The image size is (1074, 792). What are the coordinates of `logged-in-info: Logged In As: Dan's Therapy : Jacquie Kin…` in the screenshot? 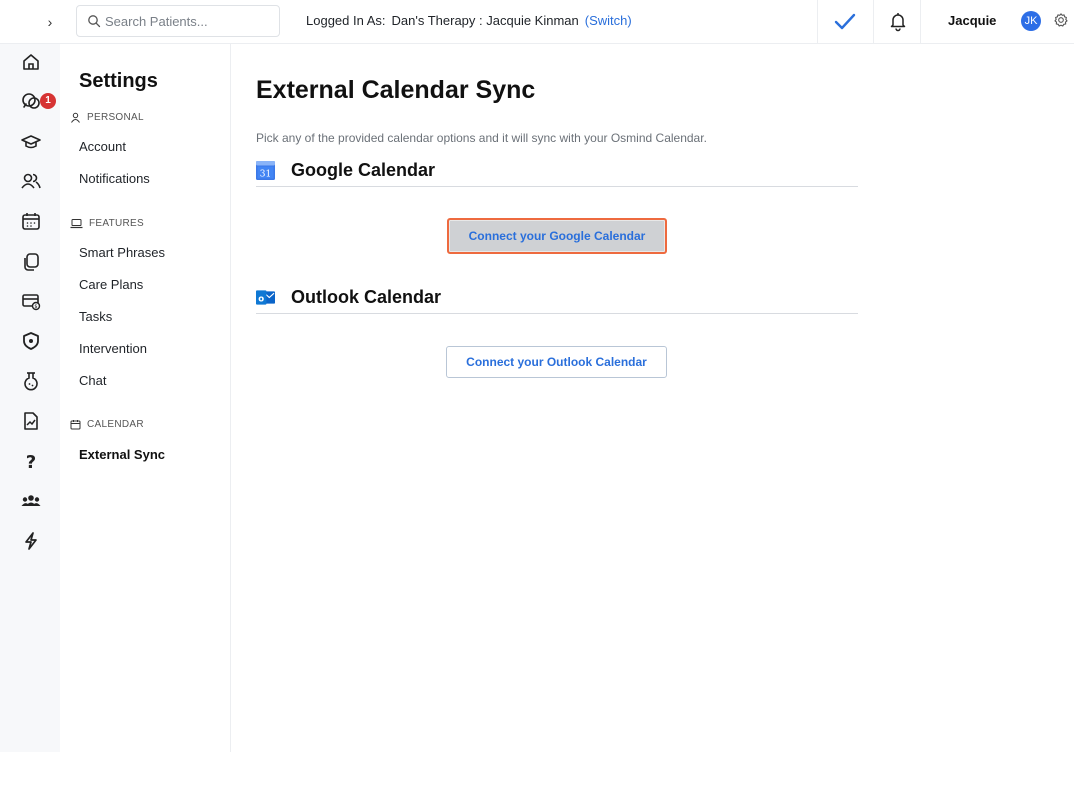 It's located at (469, 20).